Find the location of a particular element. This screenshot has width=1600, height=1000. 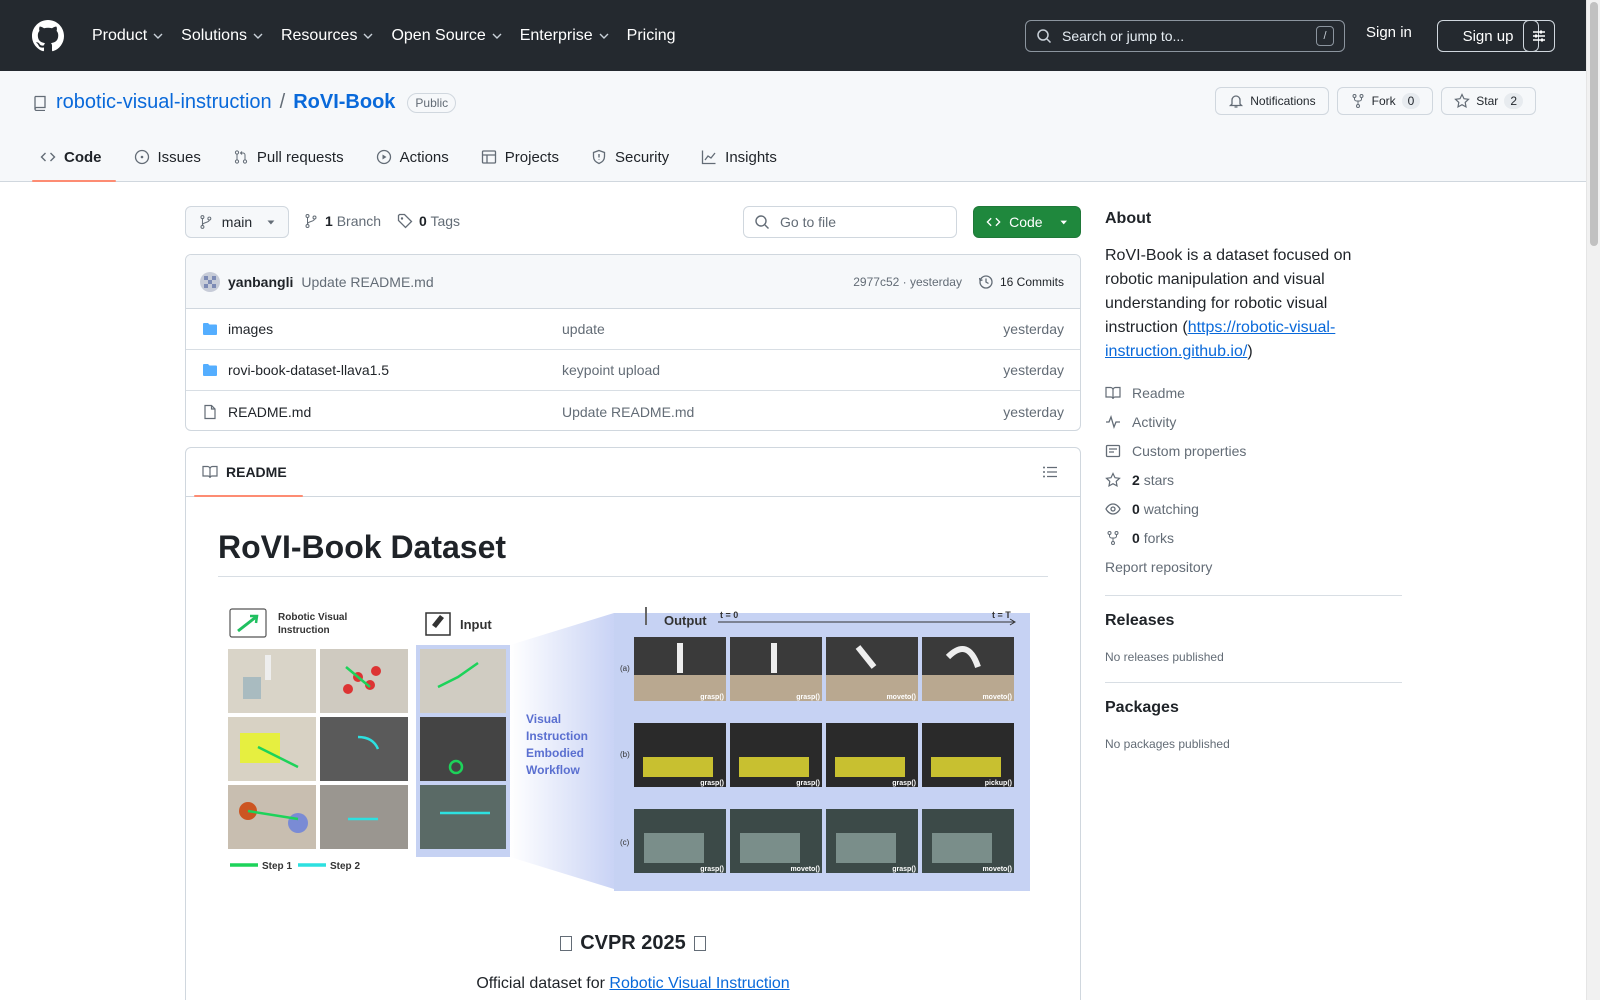

nav-solutions: Solutions is located at coordinates (222, 36).